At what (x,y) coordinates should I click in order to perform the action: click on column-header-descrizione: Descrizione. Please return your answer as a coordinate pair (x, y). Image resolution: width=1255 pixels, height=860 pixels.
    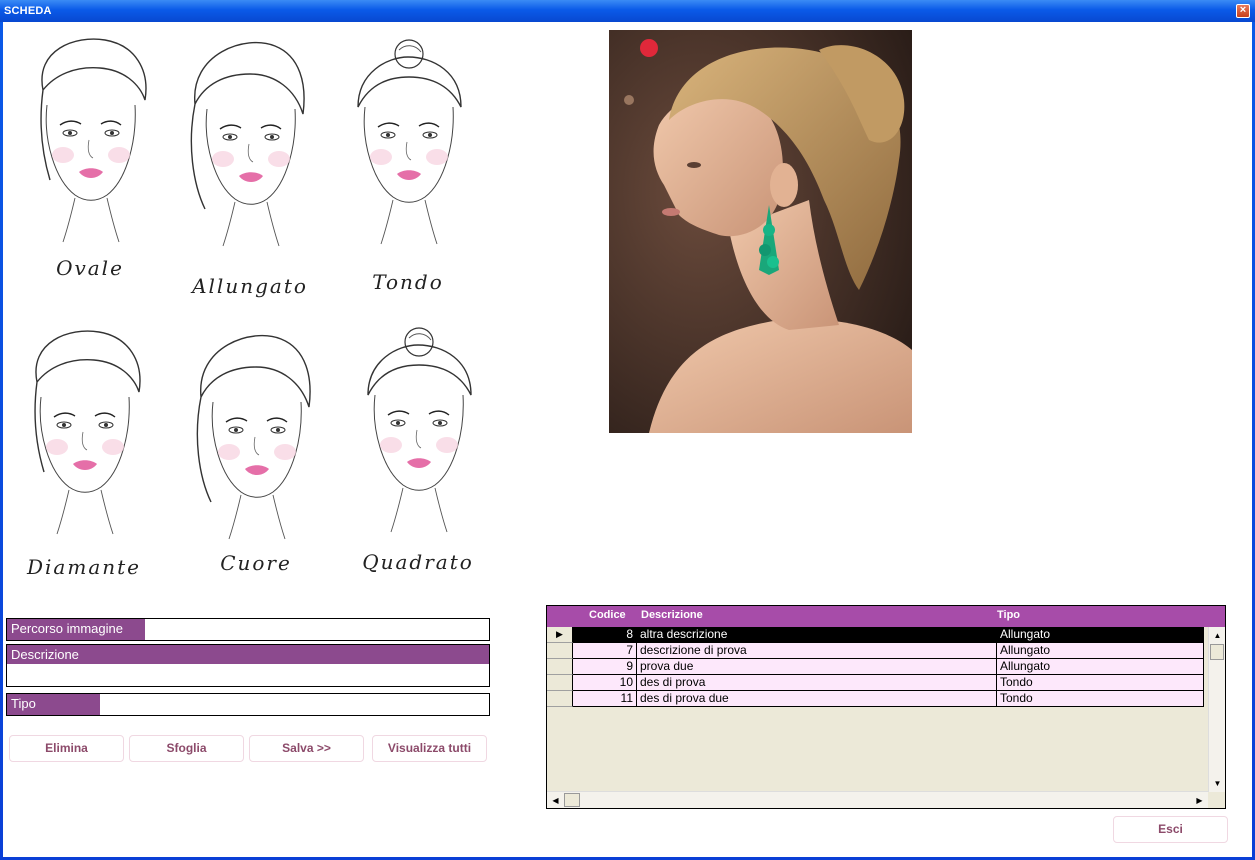
    Looking at the image, I should click on (672, 615).